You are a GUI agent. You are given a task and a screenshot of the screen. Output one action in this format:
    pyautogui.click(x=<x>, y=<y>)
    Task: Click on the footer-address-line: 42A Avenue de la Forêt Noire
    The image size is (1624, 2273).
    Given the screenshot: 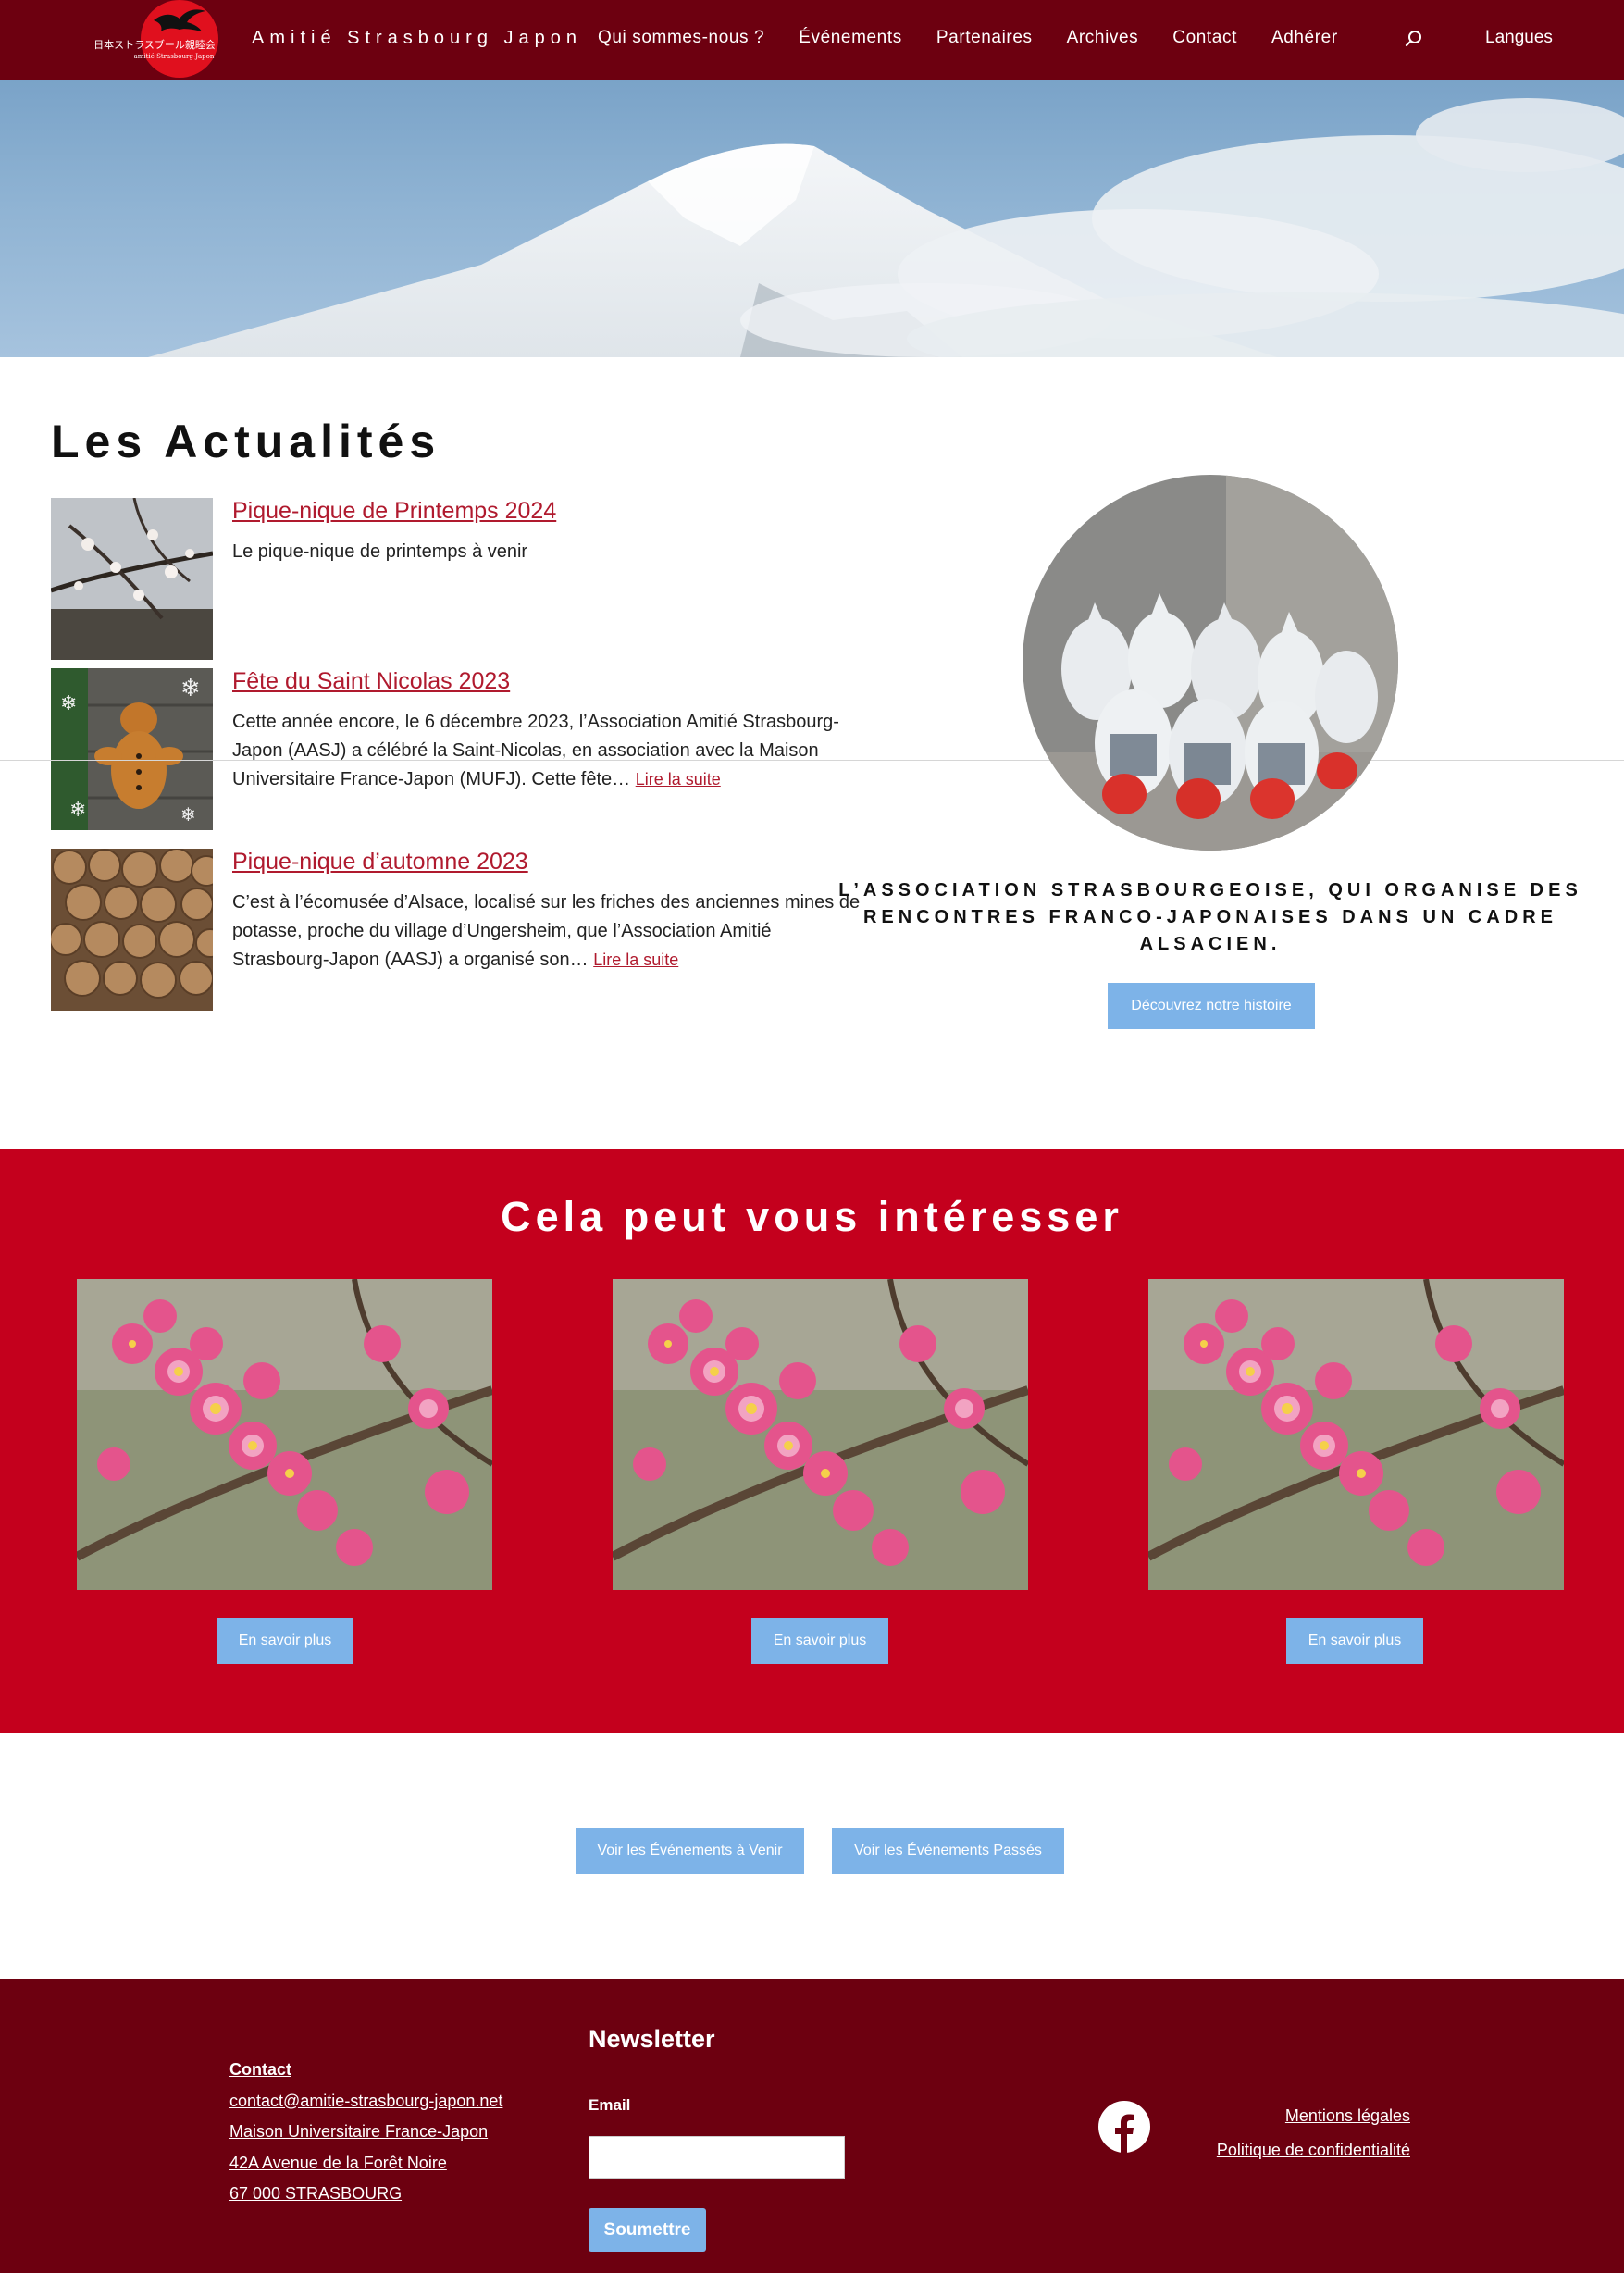 What is the action you would take?
    pyautogui.click(x=365, y=2164)
    